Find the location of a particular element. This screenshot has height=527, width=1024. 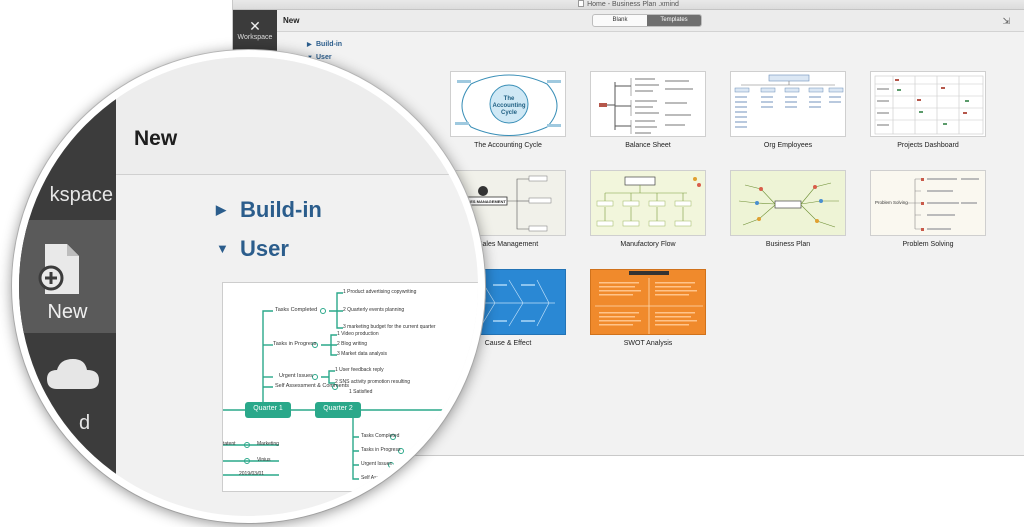

template-card: Org Employees is located at coordinates (788, 110).